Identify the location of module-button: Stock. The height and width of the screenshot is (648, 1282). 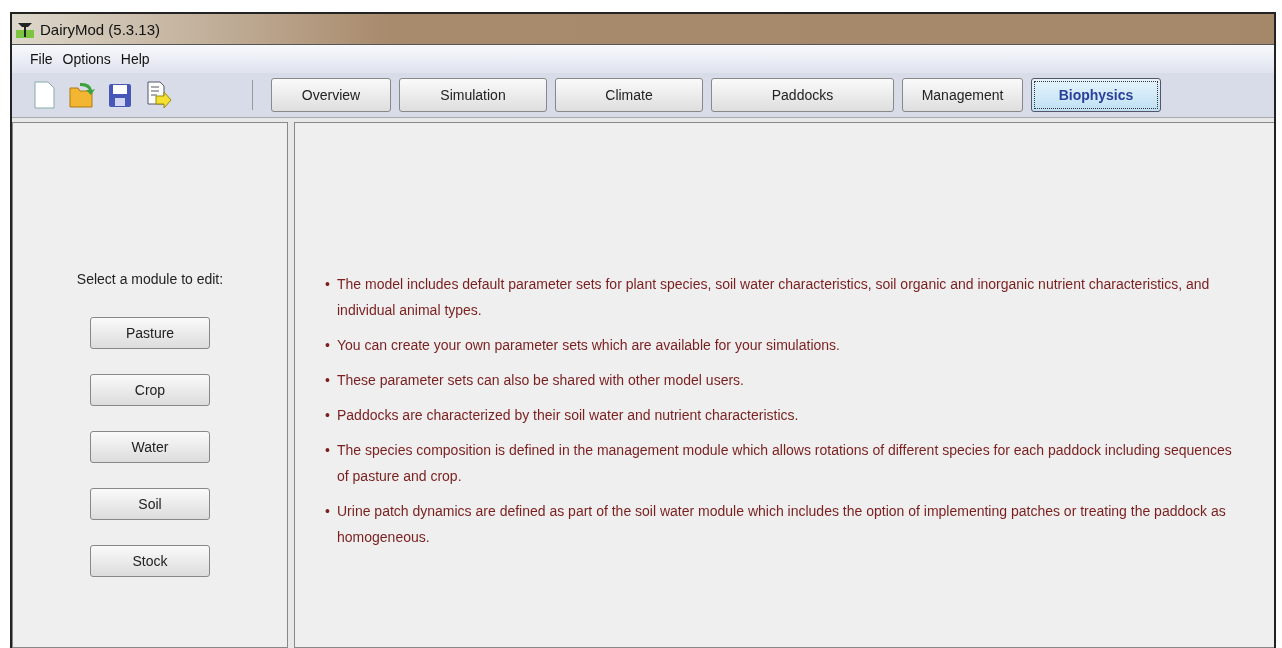
(150, 561).